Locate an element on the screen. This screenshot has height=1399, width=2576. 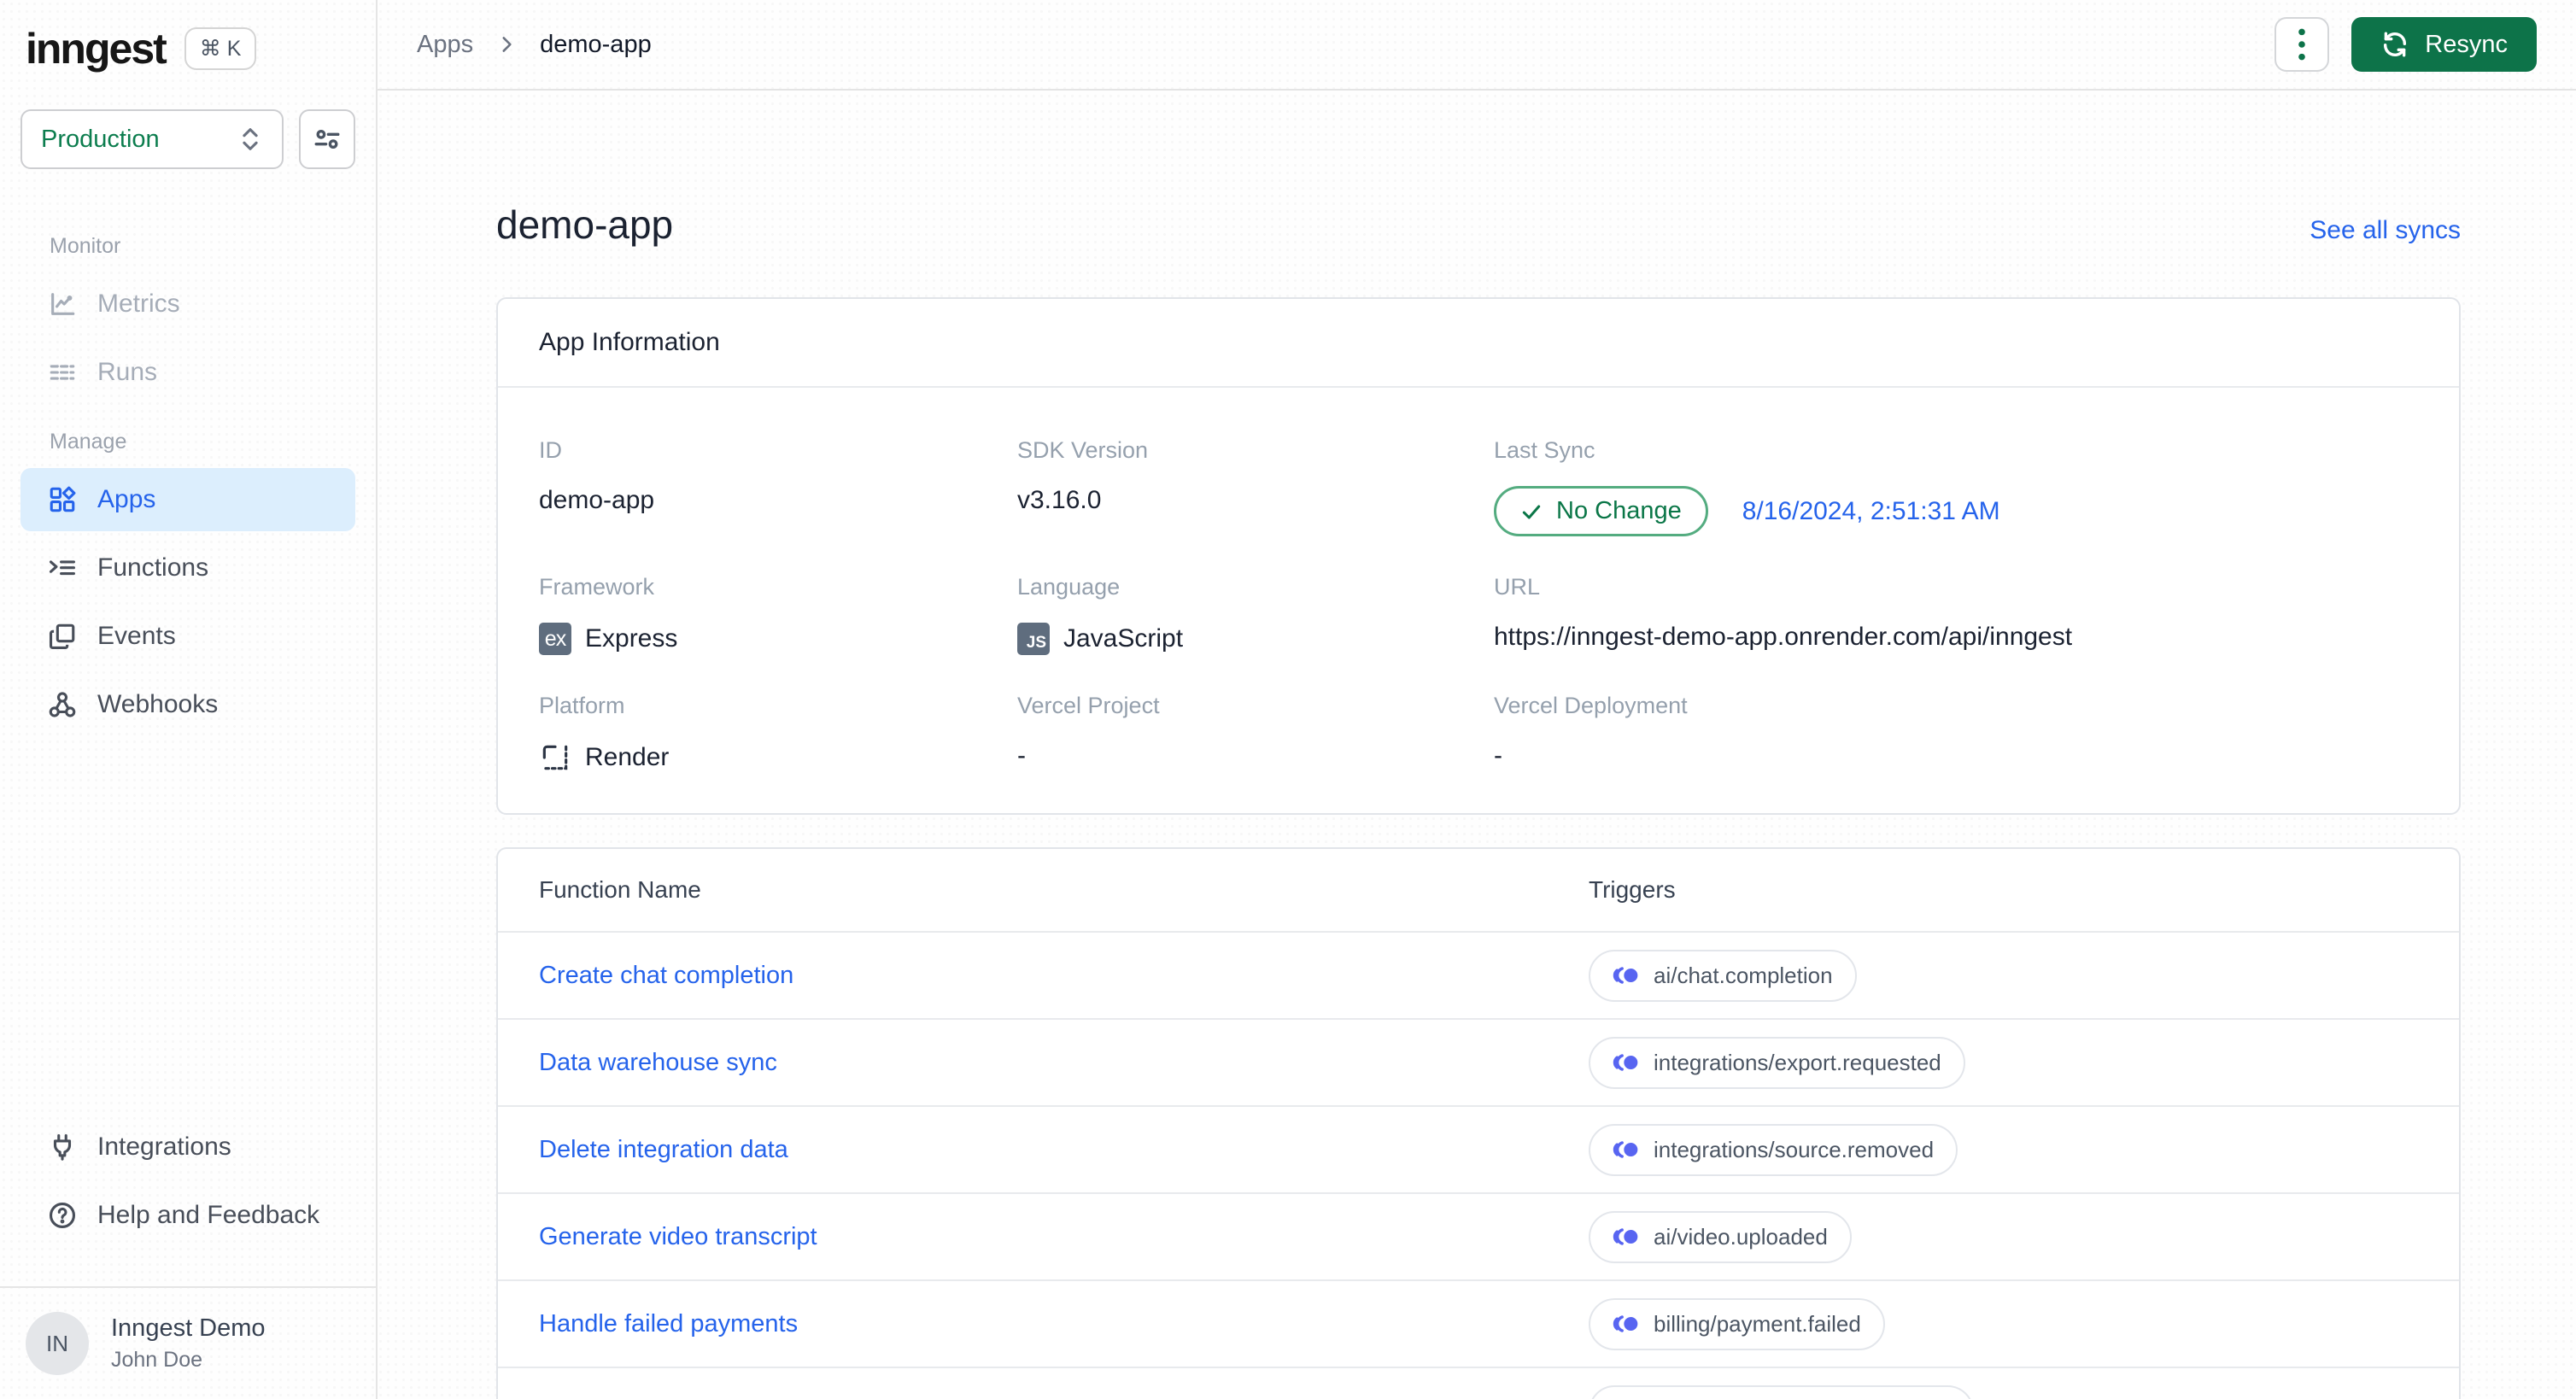
app-actions-menu-button is located at coordinates (2302, 44).